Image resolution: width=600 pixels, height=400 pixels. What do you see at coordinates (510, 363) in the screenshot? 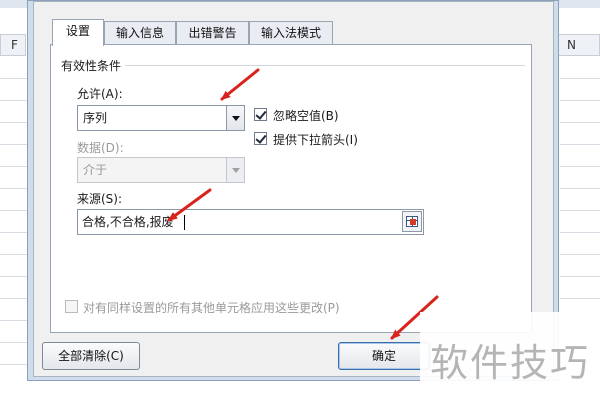
I see `watermark-text: 软件技巧` at bounding box center [510, 363].